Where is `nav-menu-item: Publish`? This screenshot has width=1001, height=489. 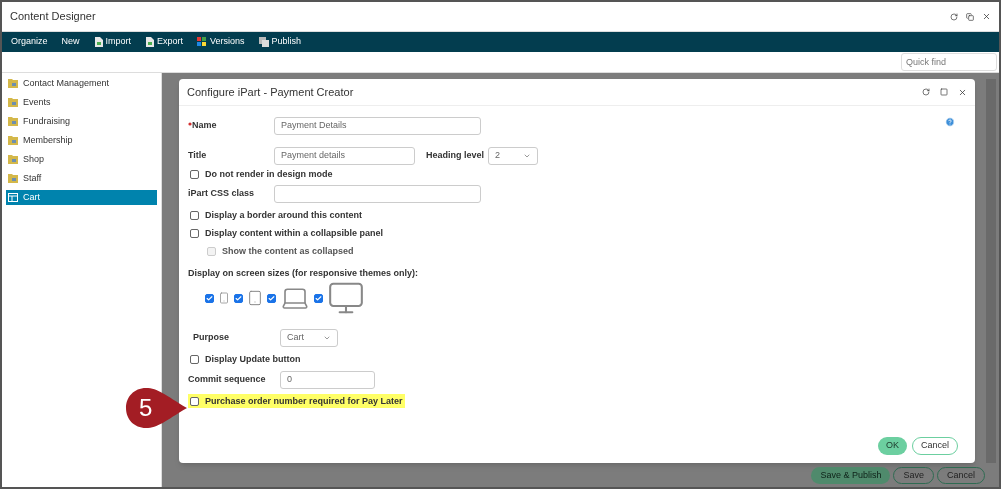
nav-menu-item: Publish is located at coordinates (280, 42).